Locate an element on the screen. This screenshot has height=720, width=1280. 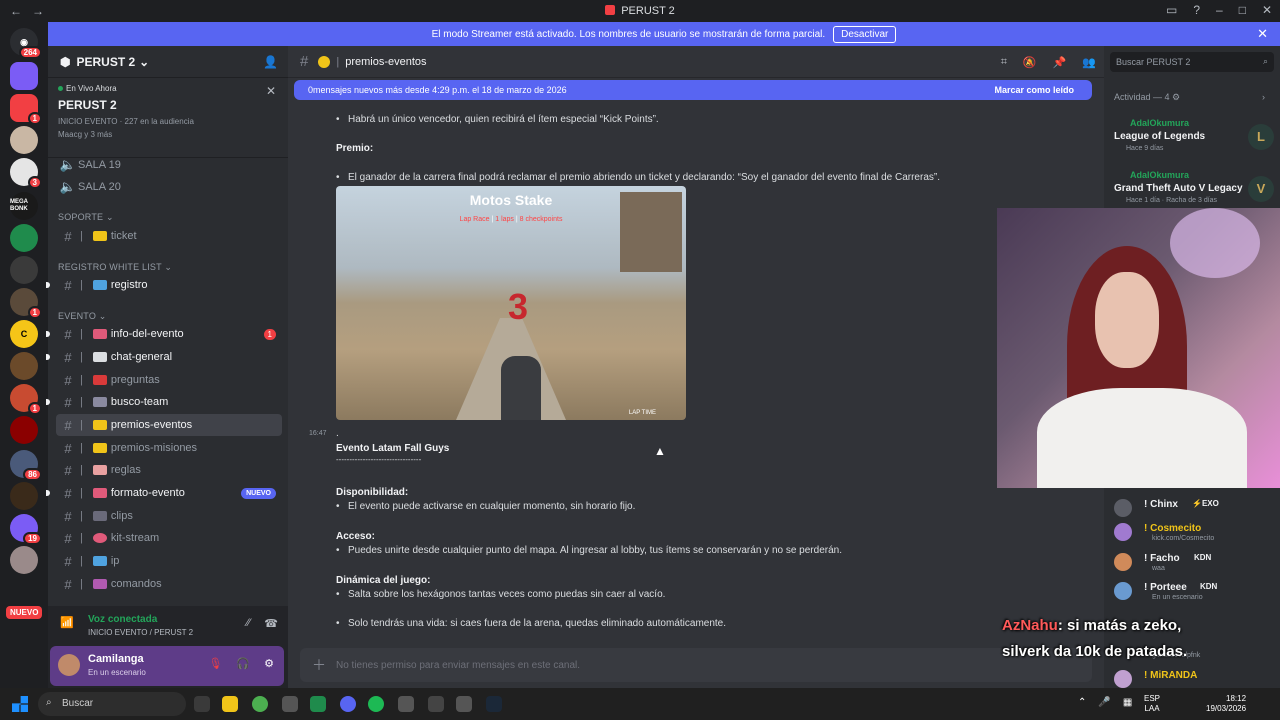
channel-kit-stream: # | kit-stream is located at coordinates (169, 538).